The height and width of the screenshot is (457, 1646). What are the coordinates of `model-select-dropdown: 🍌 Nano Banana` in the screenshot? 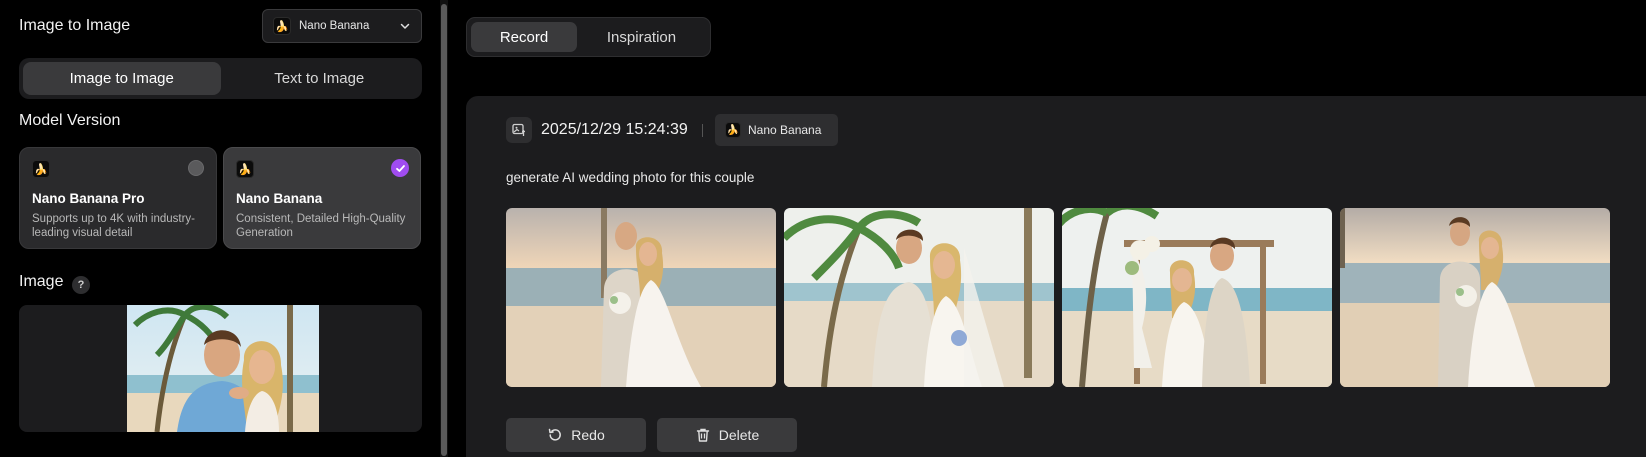 It's located at (342, 26).